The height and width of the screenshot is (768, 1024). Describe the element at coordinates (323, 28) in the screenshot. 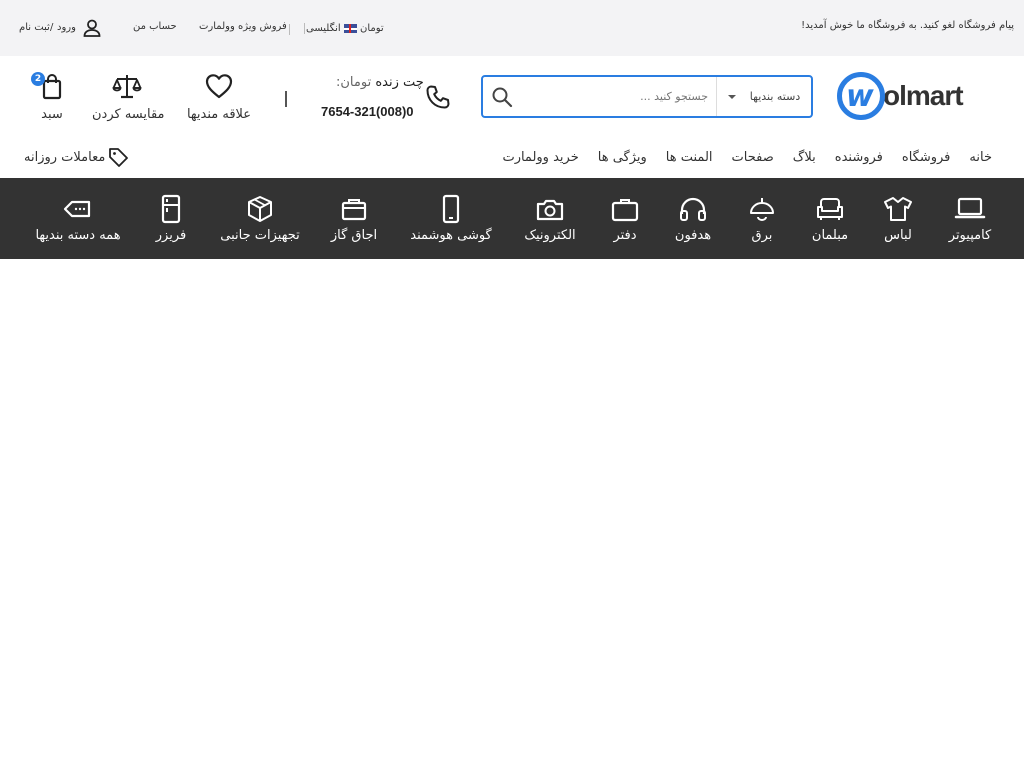

I see `language-label: انگلیسی` at that location.